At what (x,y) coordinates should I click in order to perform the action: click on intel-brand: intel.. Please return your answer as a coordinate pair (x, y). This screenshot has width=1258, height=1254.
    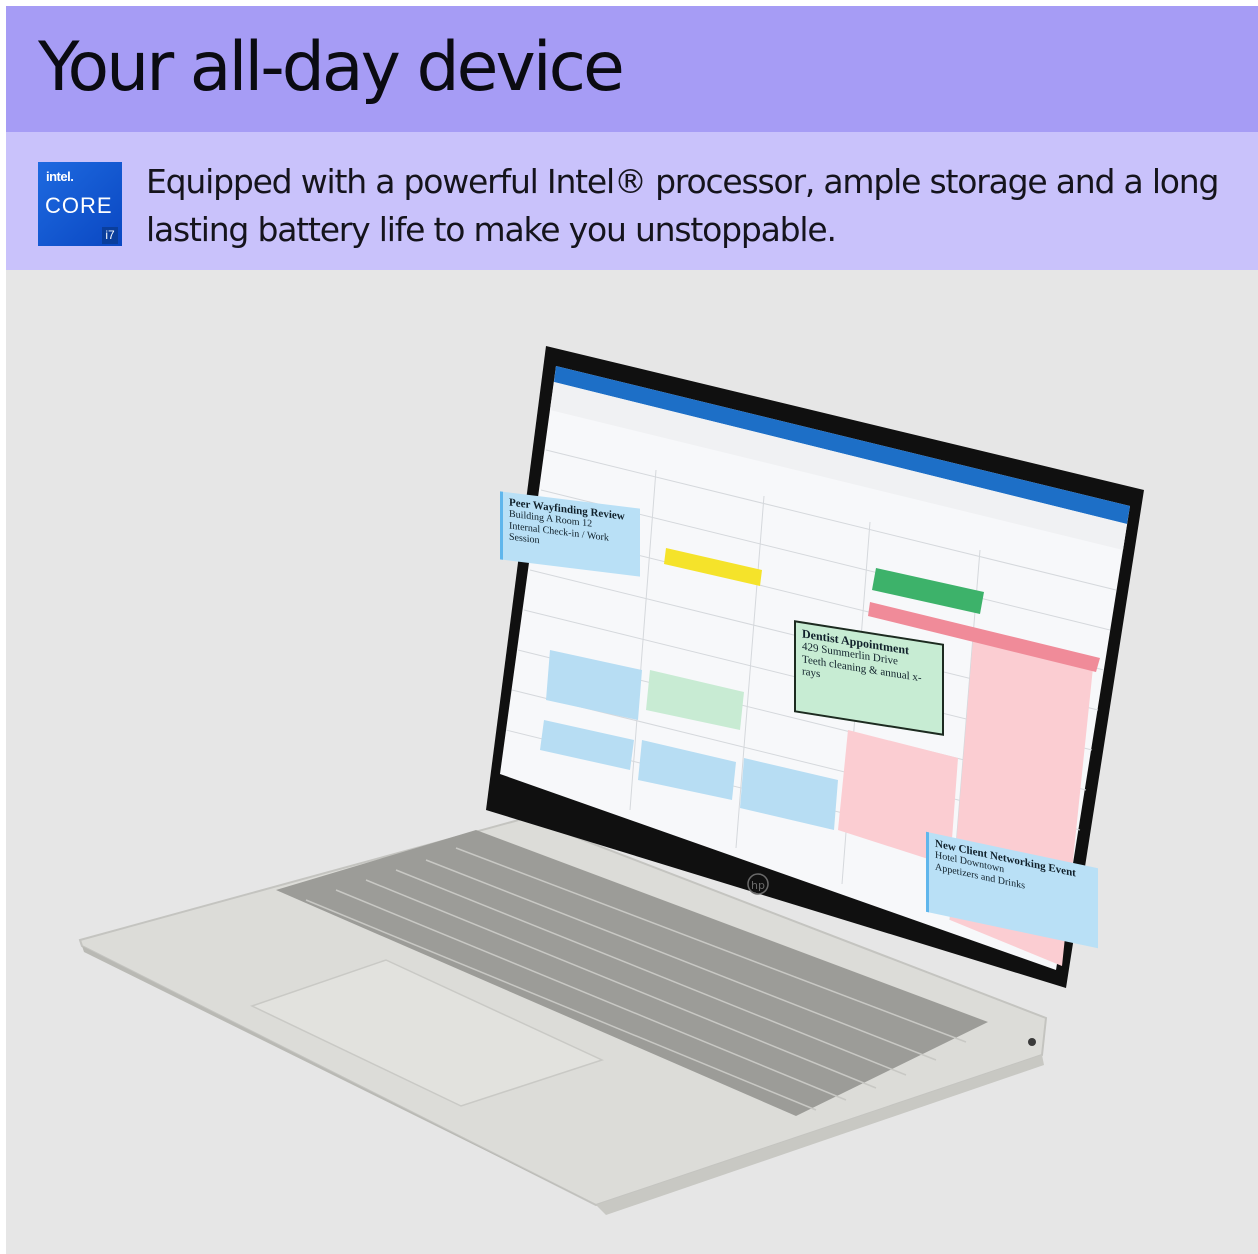
    Looking at the image, I should click on (60, 176).